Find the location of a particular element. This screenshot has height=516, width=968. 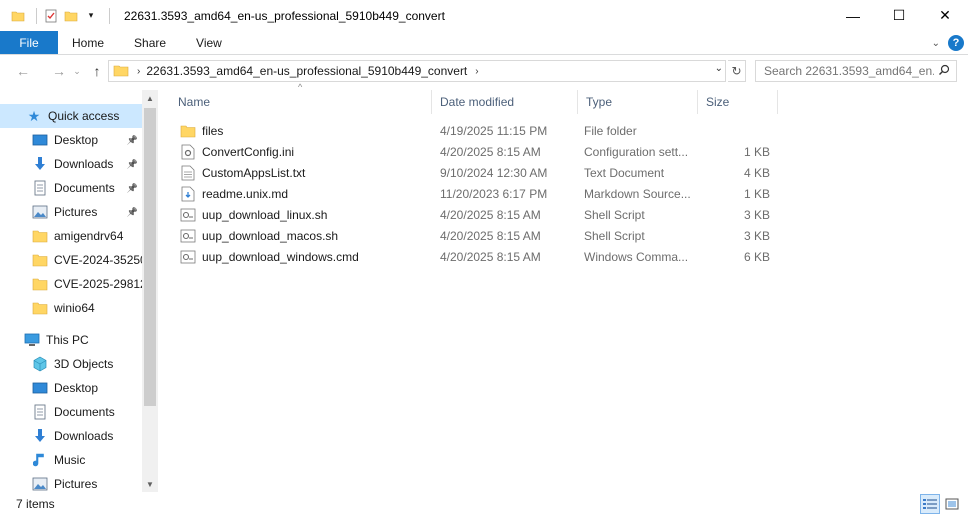

column-header-name: Name is located at coordinates (301, 102).